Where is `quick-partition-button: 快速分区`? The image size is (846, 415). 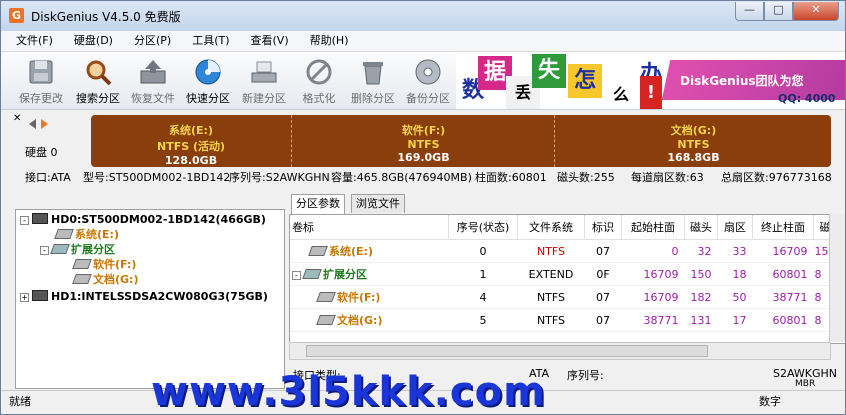
quick-partition-button: 快速分区 is located at coordinates (208, 80).